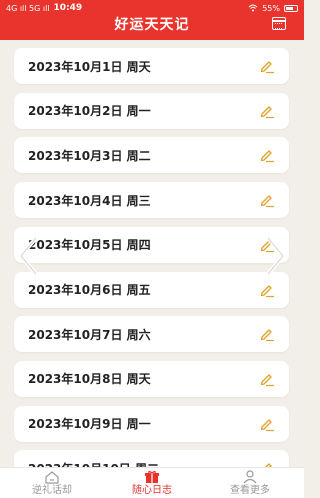 This screenshot has width=320, height=498. I want to click on status-right: 55%, so click(273, 8).